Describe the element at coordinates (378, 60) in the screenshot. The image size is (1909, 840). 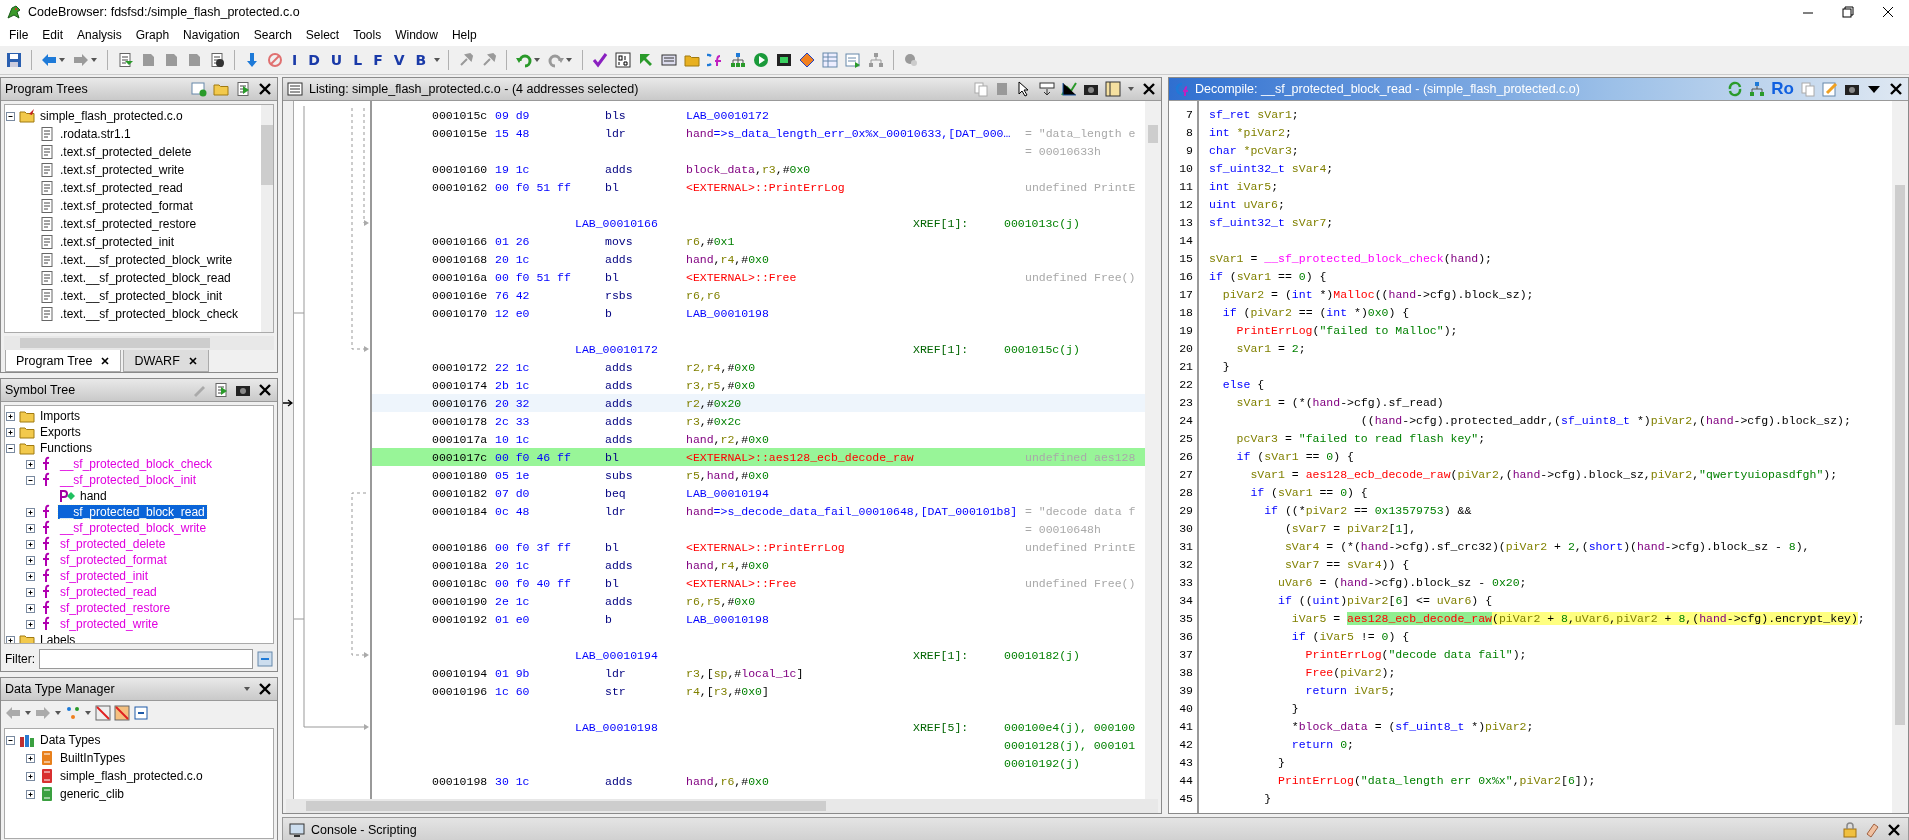
I see `toolbar-button: F` at that location.